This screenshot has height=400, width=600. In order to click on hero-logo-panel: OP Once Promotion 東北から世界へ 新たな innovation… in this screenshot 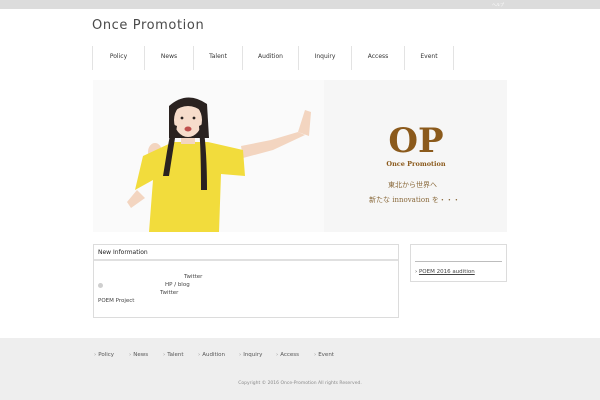, I will do `click(415, 156)`.